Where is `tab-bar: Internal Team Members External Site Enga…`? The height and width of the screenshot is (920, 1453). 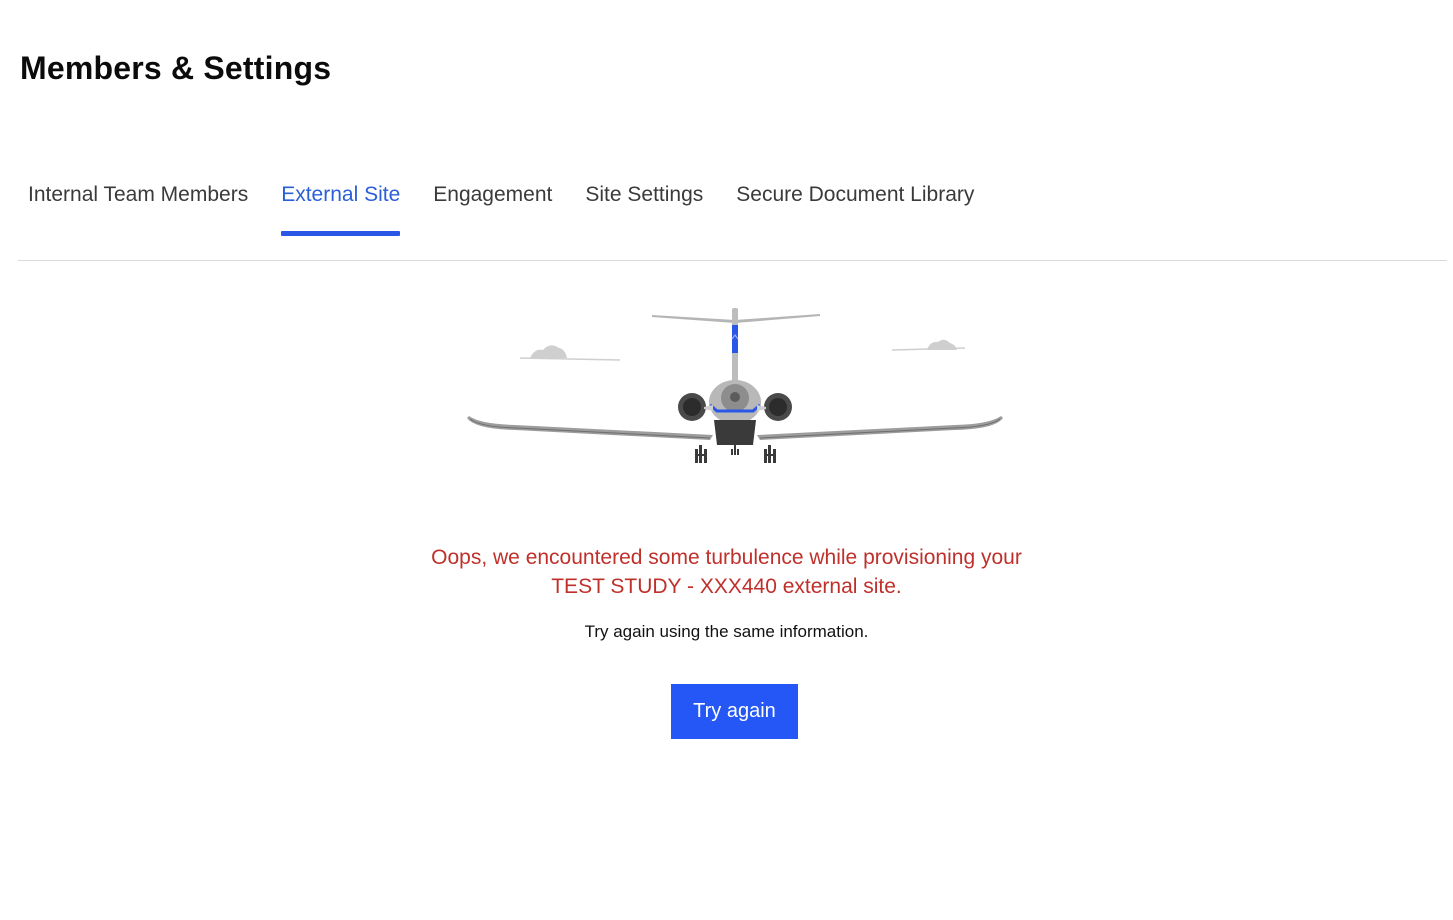 tab-bar: Internal Team Members External Site Enga… is located at coordinates (732, 218).